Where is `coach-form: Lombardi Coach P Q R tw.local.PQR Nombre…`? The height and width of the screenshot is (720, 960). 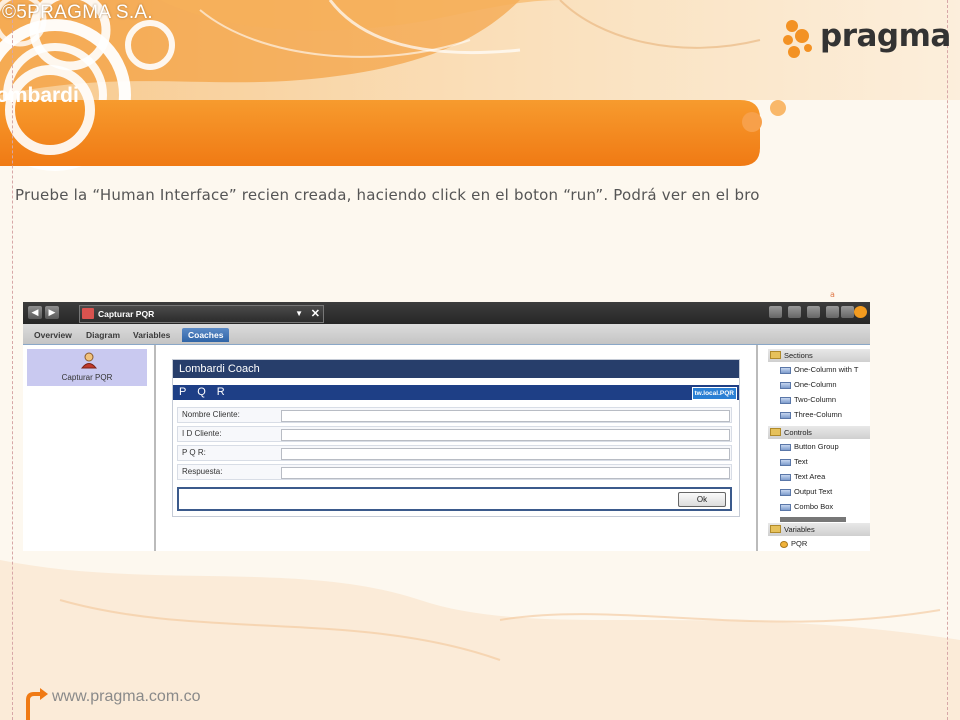
coach-form: Lombardi Coach P Q R tw.local.PQR Nombre… is located at coordinates (456, 438).